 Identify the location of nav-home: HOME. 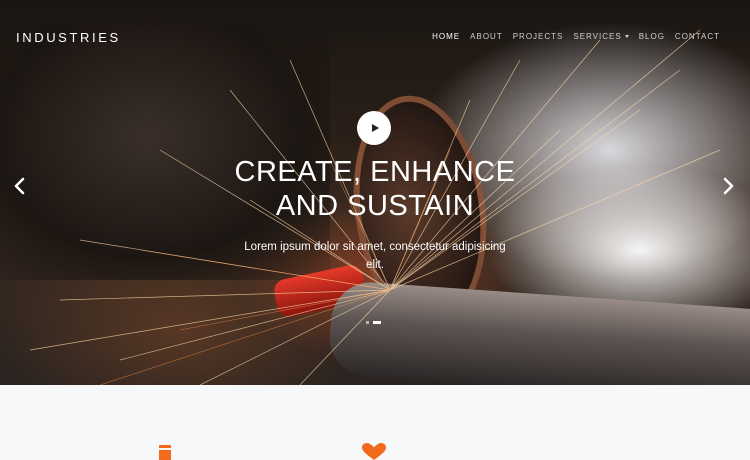
(446, 36).